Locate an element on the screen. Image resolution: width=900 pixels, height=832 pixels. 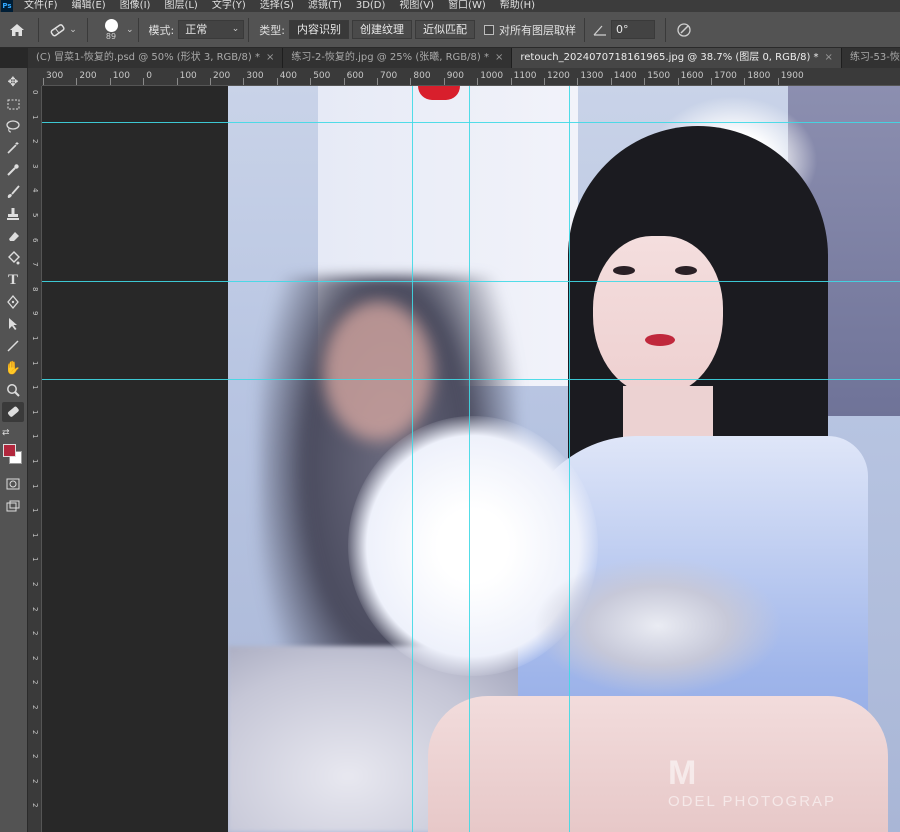
brush-size-picker: 89 is located at coordinates (111, 29).